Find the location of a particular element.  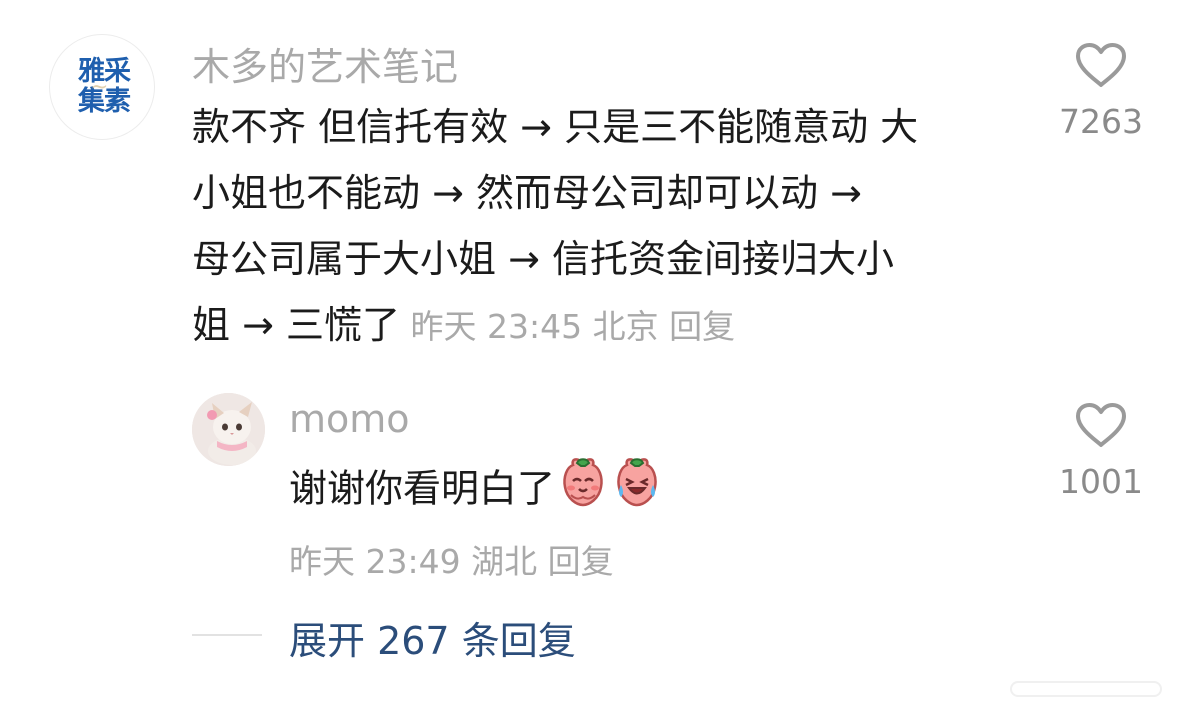

comment-meta: 昨天 23:45 北京 回复 is located at coordinates (568, 326).